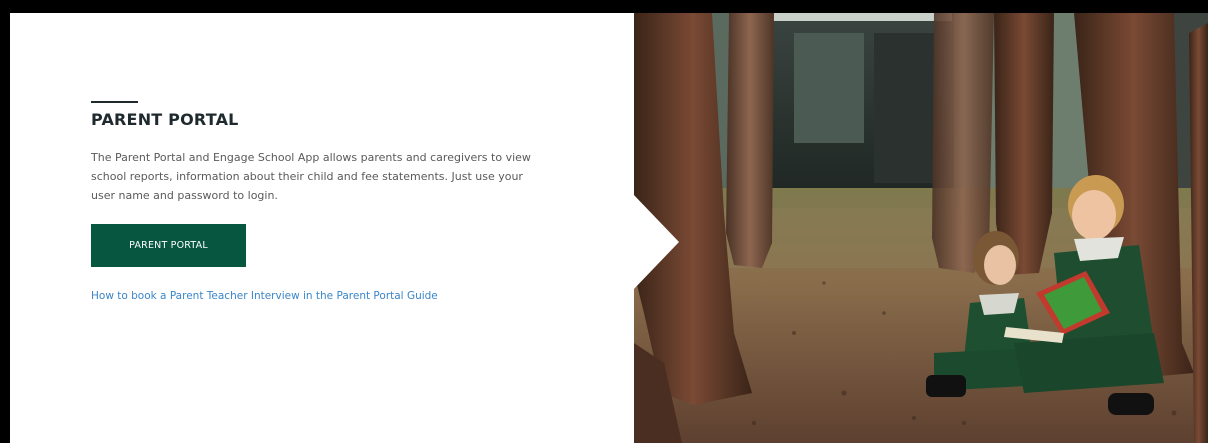 This screenshot has width=1208, height=443. Describe the element at coordinates (168, 245) in the screenshot. I see `parent-portal-button: PARENT PORTAL` at that location.